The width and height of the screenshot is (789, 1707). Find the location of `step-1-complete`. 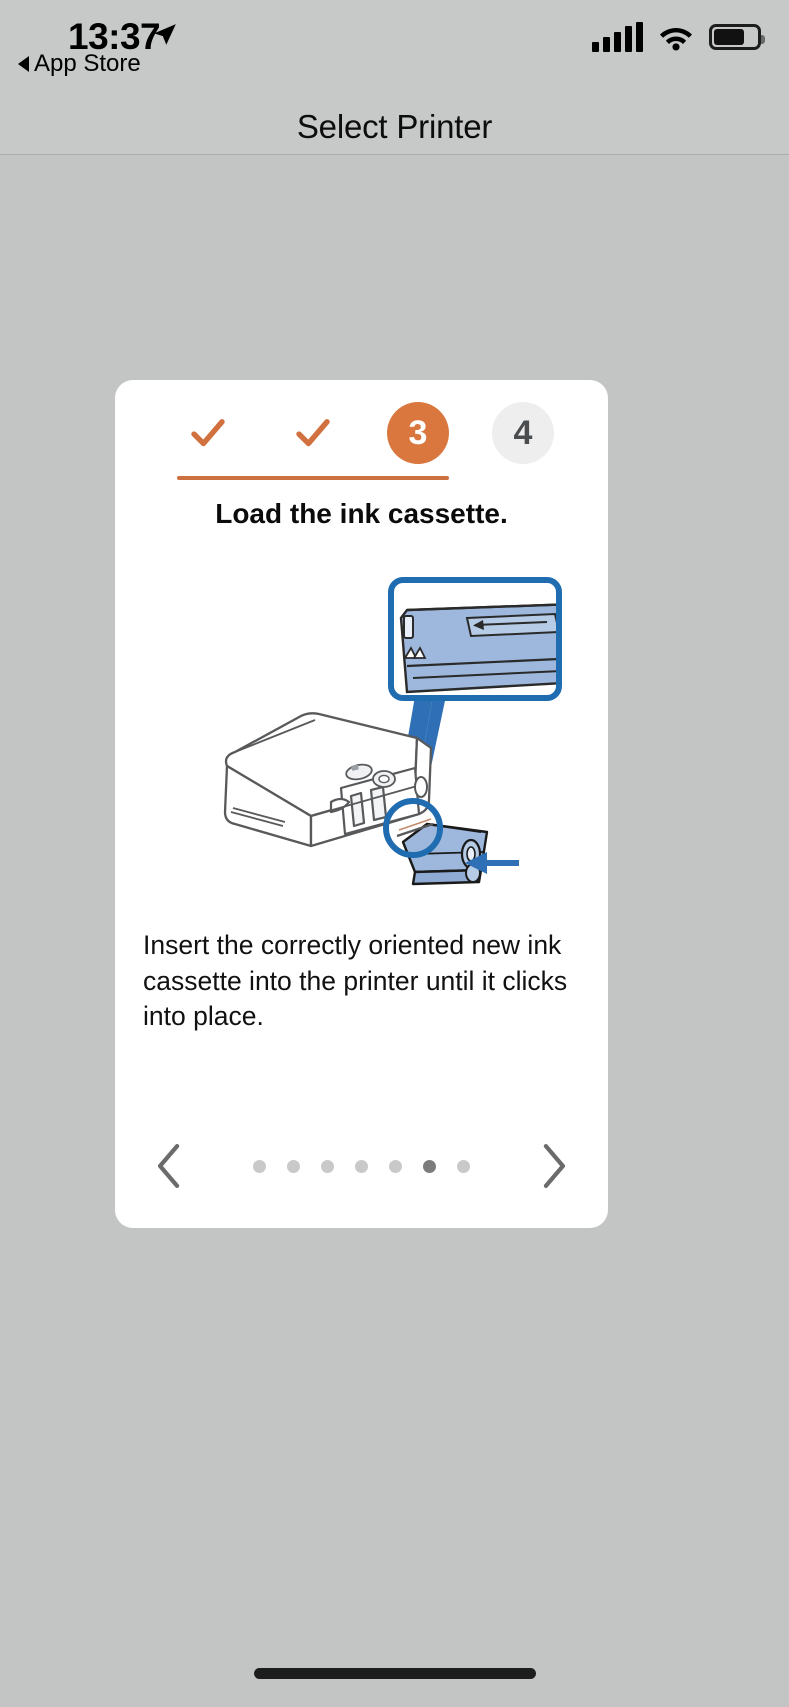

step-1-complete is located at coordinates (208, 433).